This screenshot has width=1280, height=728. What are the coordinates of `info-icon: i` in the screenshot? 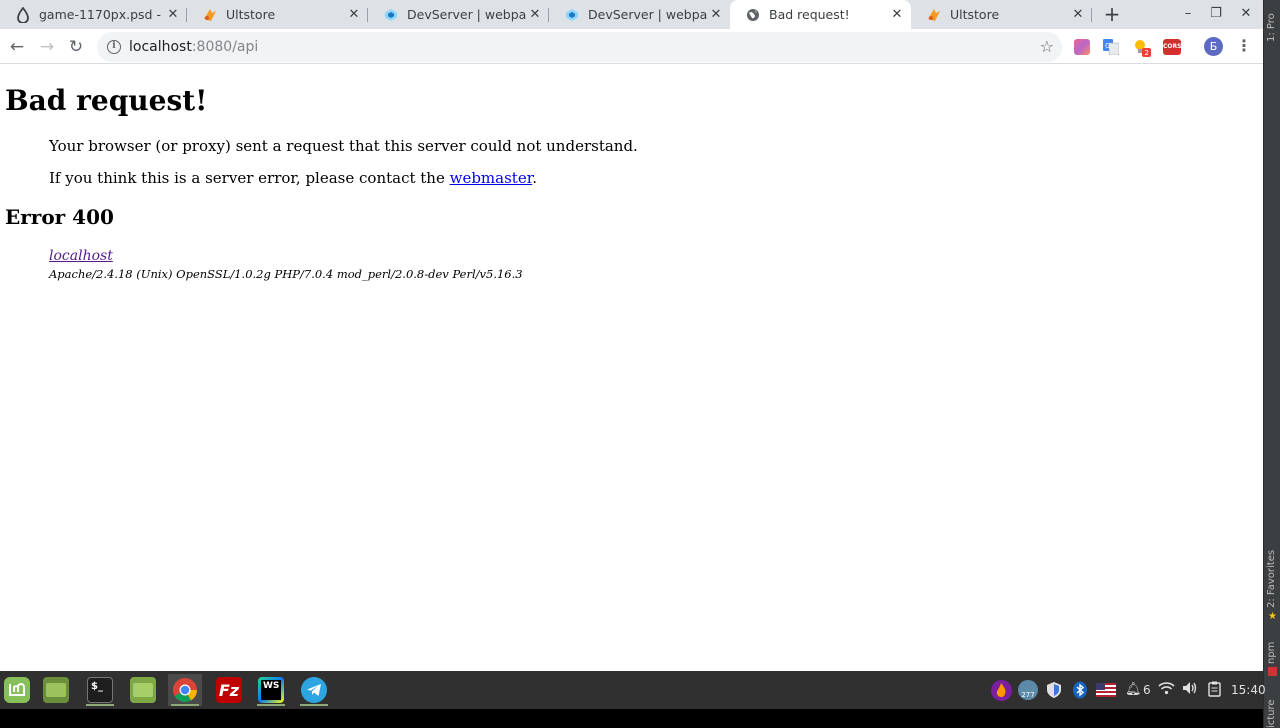 It's located at (114, 47).